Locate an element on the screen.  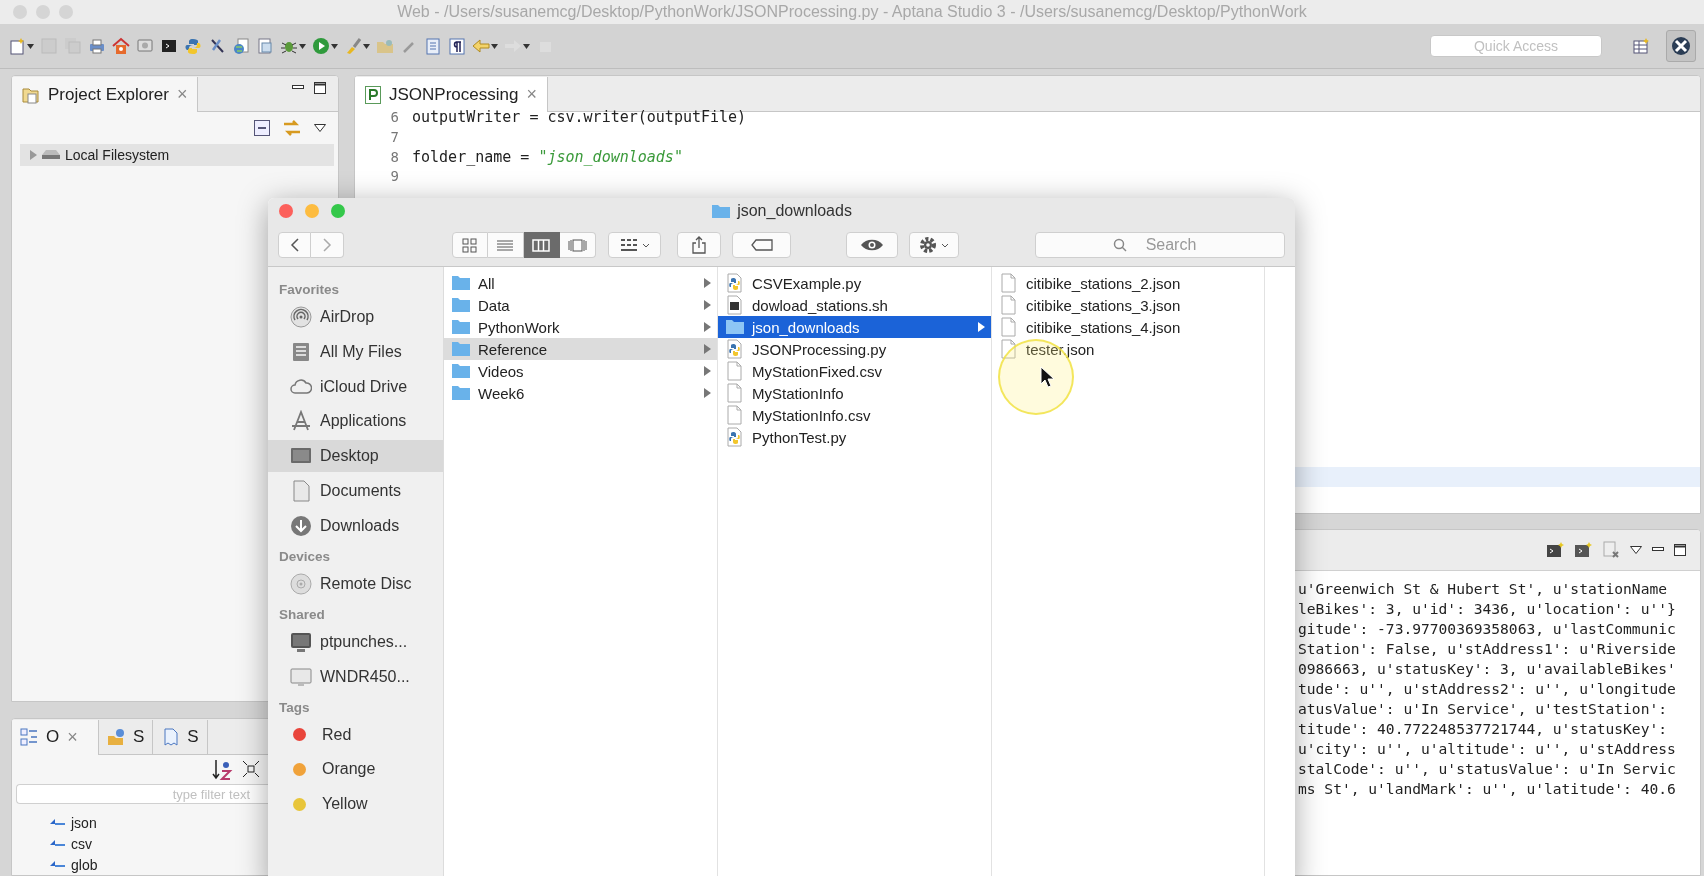
close-icon: × is located at coordinates (531, 94).